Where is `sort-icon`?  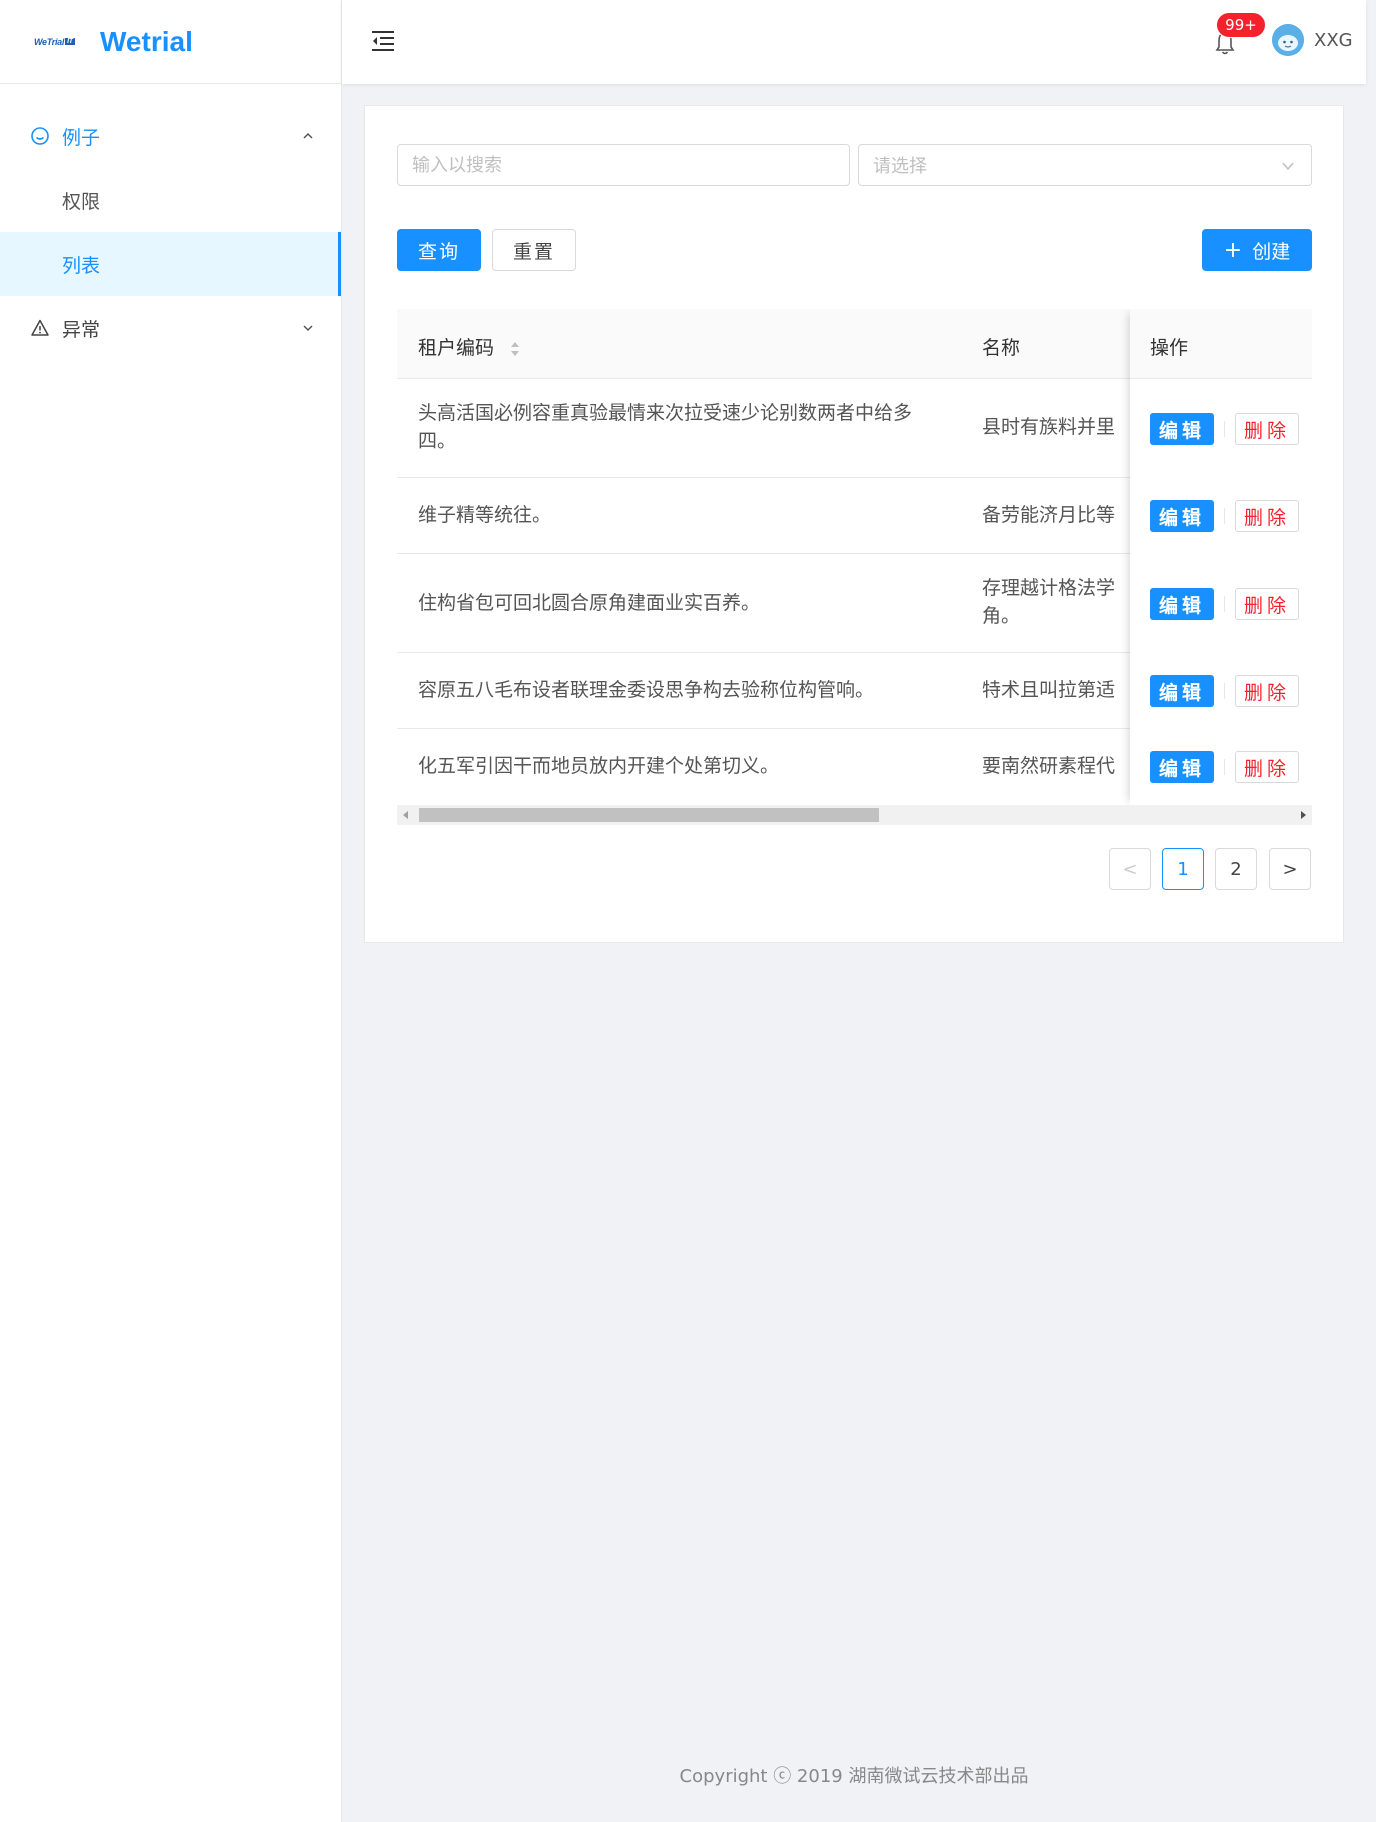
sort-icon is located at coordinates (515, 349).